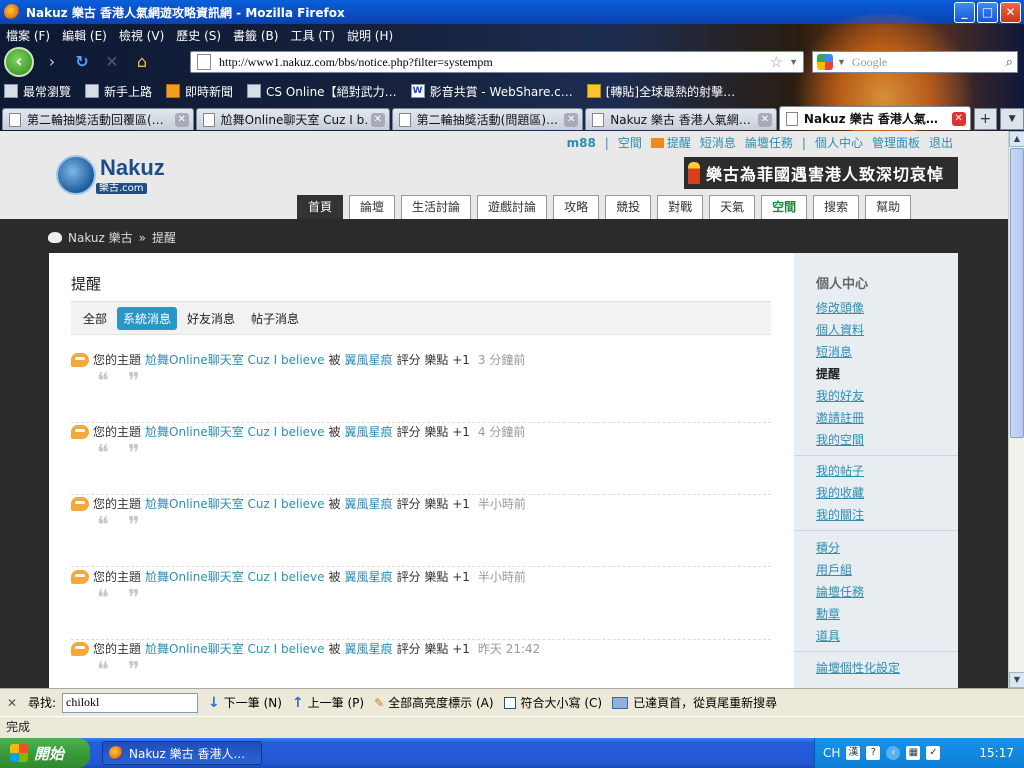 This screenshot has height=768, width=1024. What do you see at coordinates (876, 493) in the screenshot?
I see `sidebar-item-favorites: 我的收藏` at bounding box center [876, 493].